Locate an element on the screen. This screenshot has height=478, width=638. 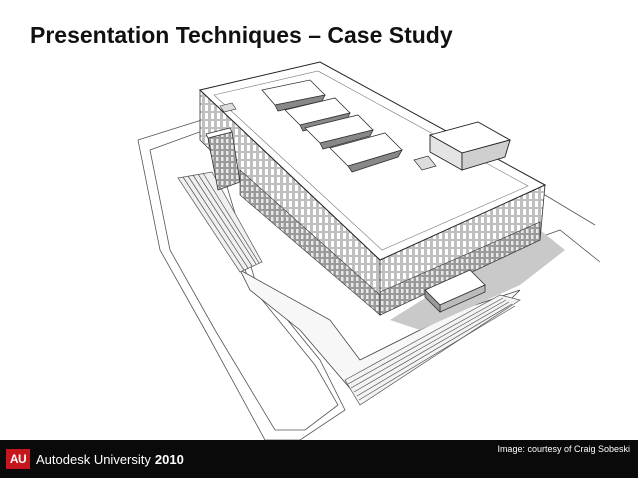
logo-year: 2010 is located at coordinates (169, 459).